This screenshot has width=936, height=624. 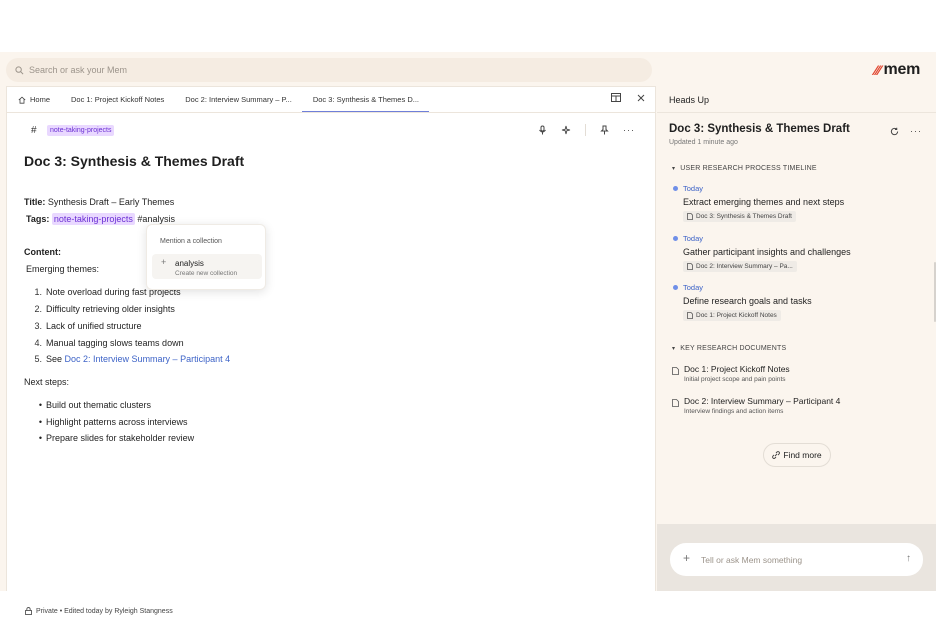 I want to click on divider, so click(x=796, y=112).